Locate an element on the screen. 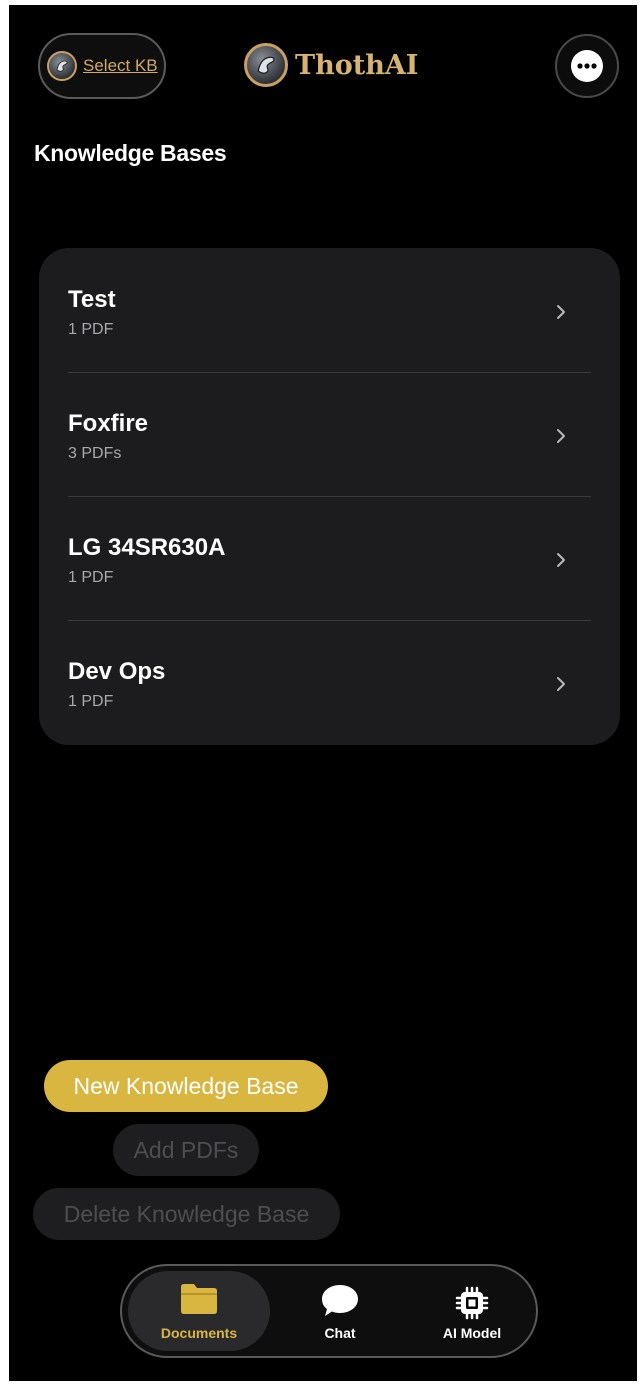  folder-icon is located at coordinates (199, 1299).